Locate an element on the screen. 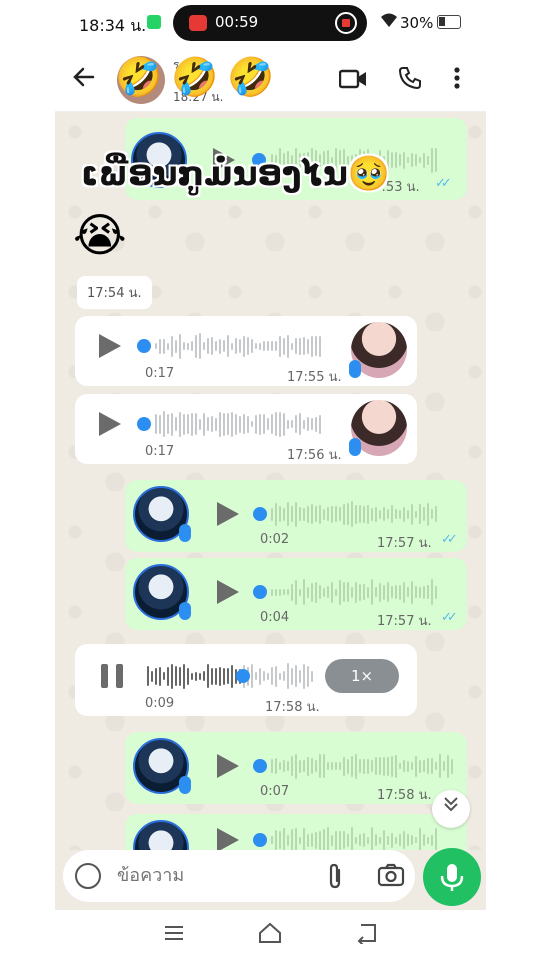  battery-icon is located at coordinates (449, 22).